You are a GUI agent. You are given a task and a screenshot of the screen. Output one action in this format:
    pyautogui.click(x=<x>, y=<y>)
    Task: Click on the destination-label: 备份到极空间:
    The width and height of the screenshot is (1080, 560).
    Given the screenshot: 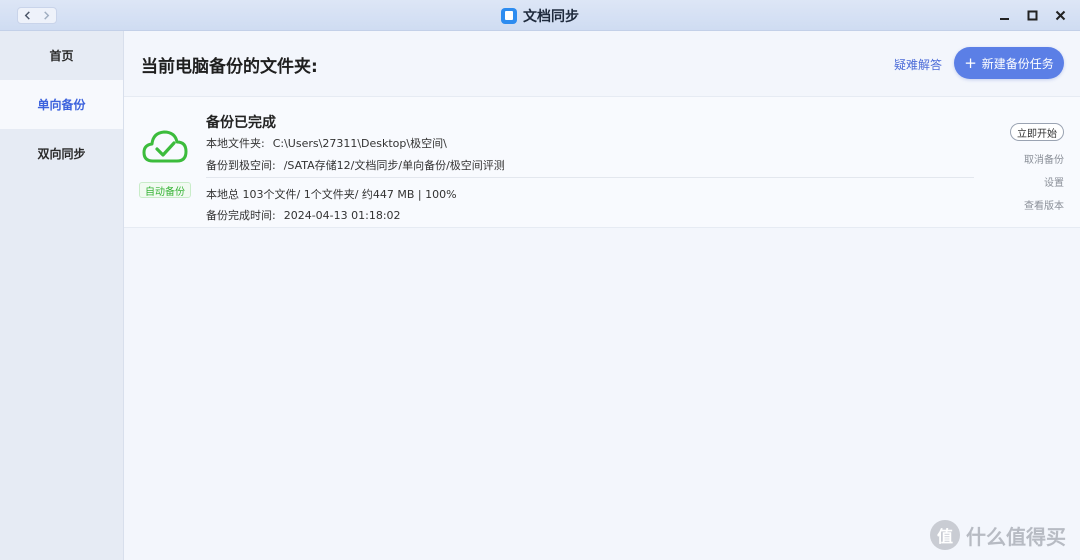 What is the action you would take?
    pyautogui.click(x=241, y=165)
    